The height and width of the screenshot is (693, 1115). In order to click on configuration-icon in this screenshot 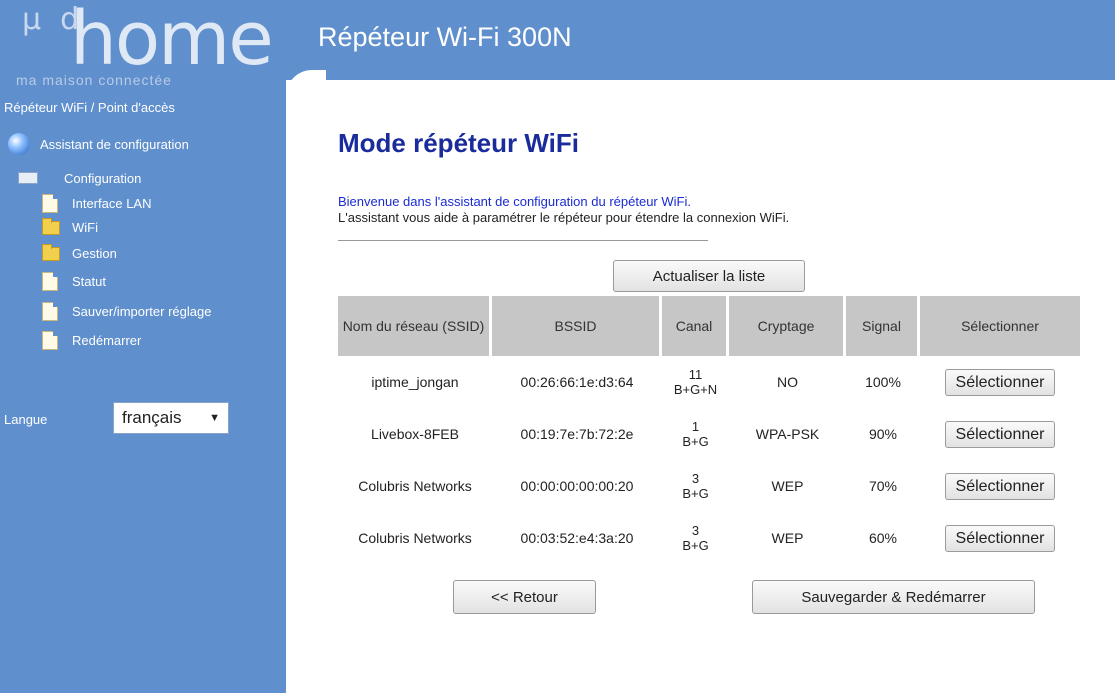, I will do `click(28, 178)`.